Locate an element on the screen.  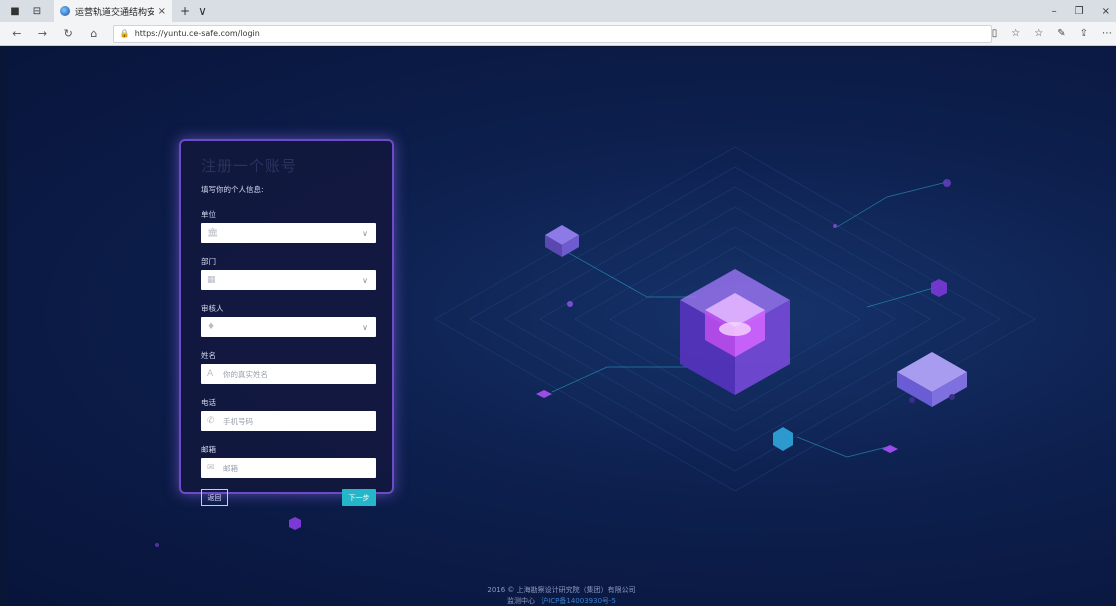
card-subtitle: 填写你的个人信息: is located at coordinates (232, 189).